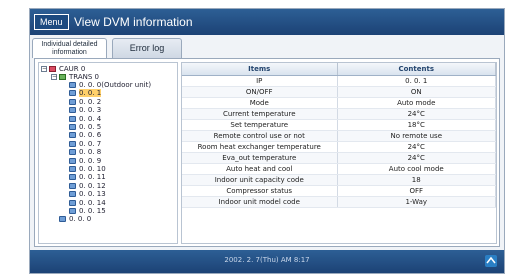 The image size is (506, 280). I want to click on table-row: Set temperature 18°C, so click(339, 125).